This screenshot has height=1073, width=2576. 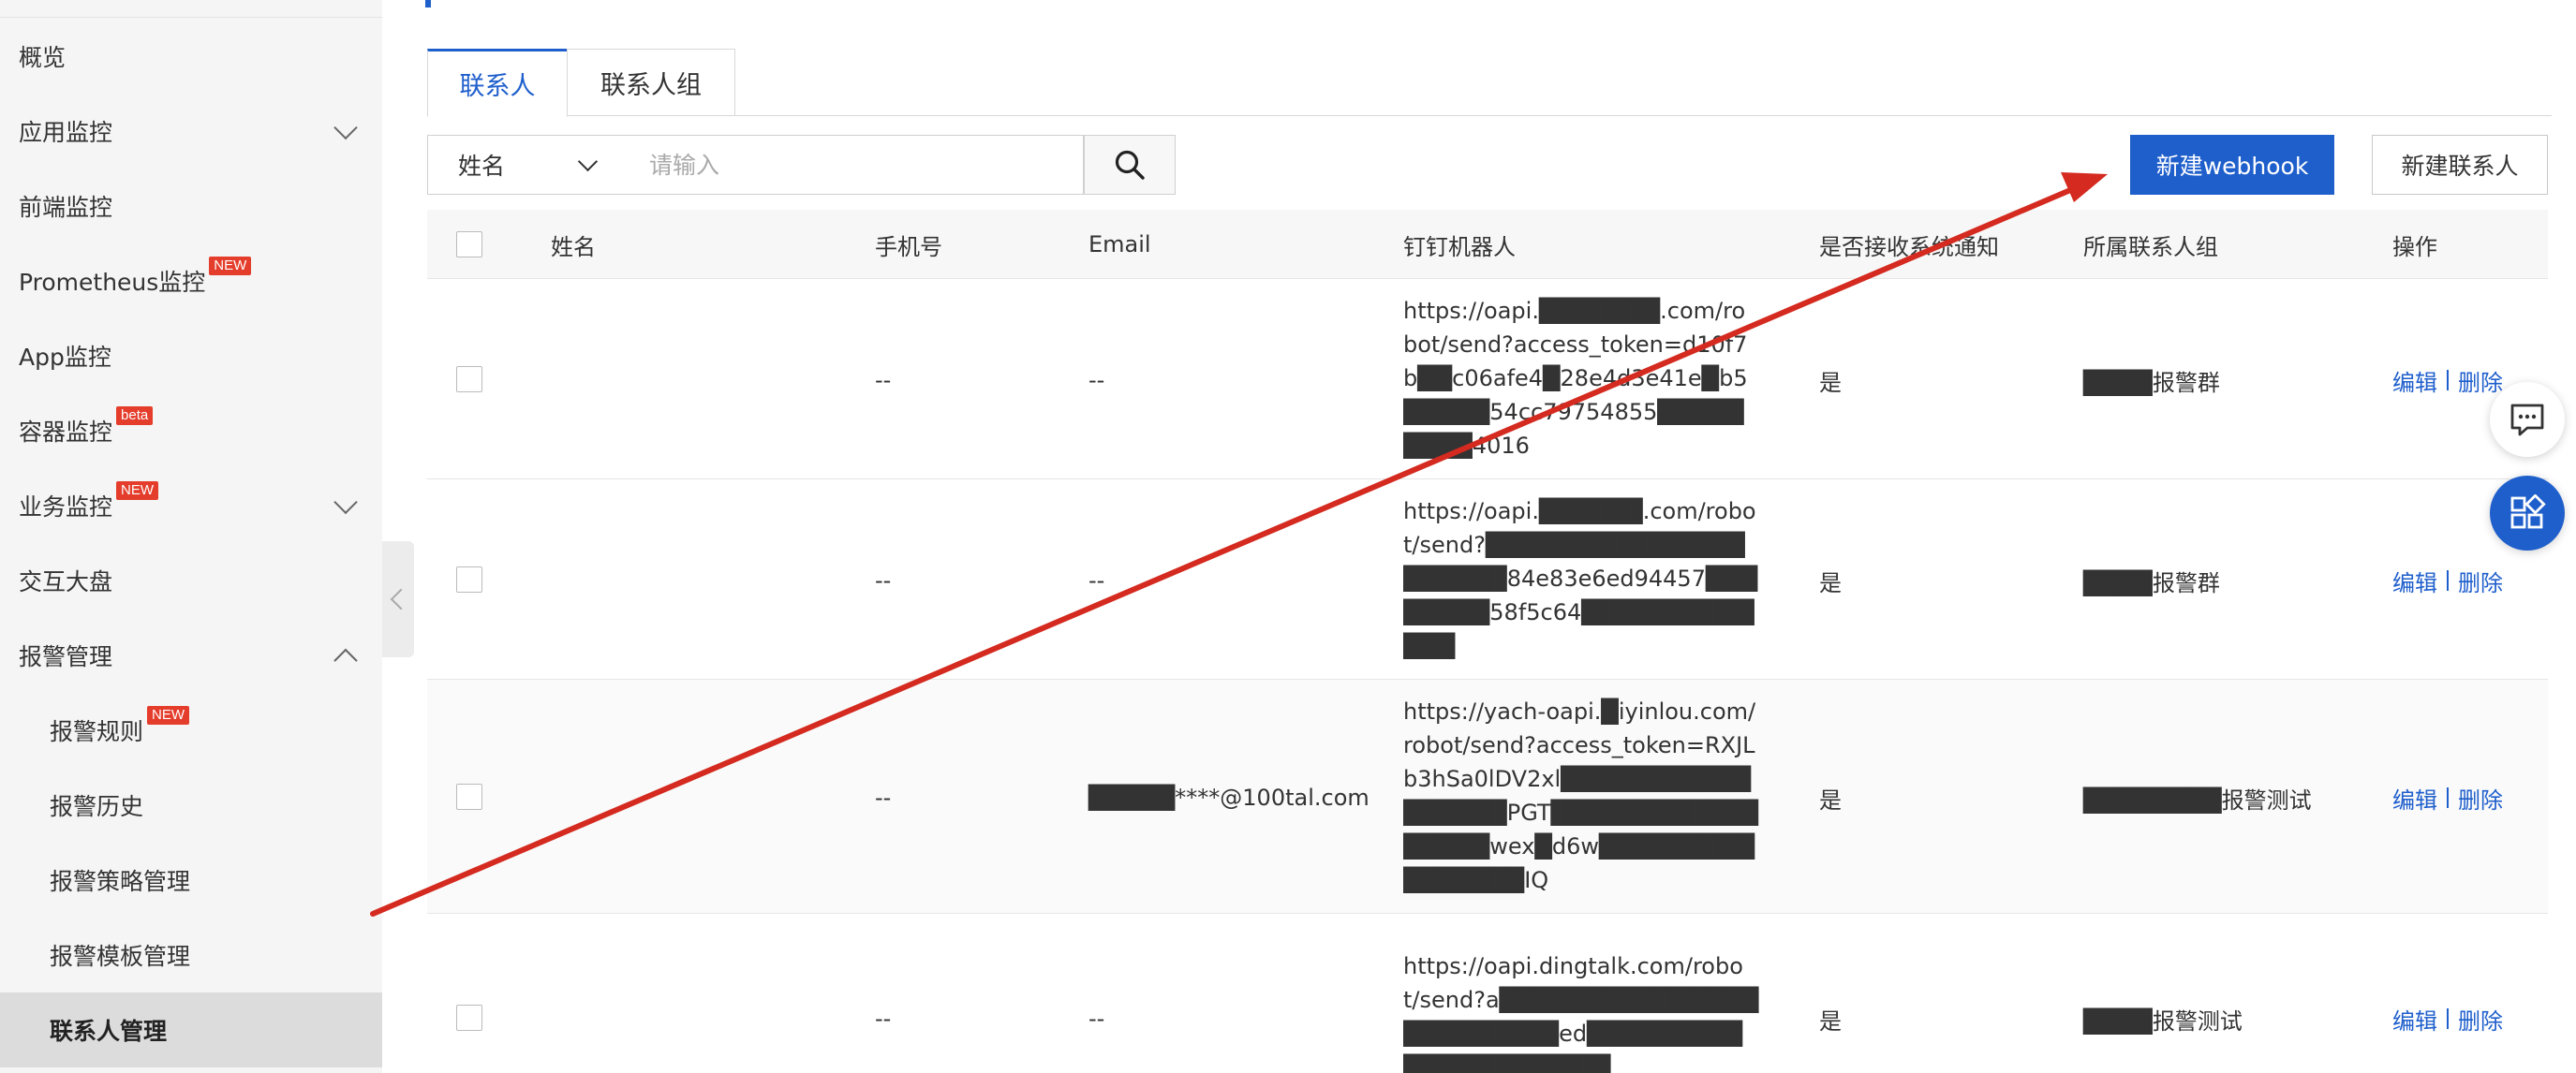 What do you see at coordinates (1459, 246) in the screenshot?
I see `column-header-dingtalk-robot: 钉钉机器人` at bounding box center [1459, 246].